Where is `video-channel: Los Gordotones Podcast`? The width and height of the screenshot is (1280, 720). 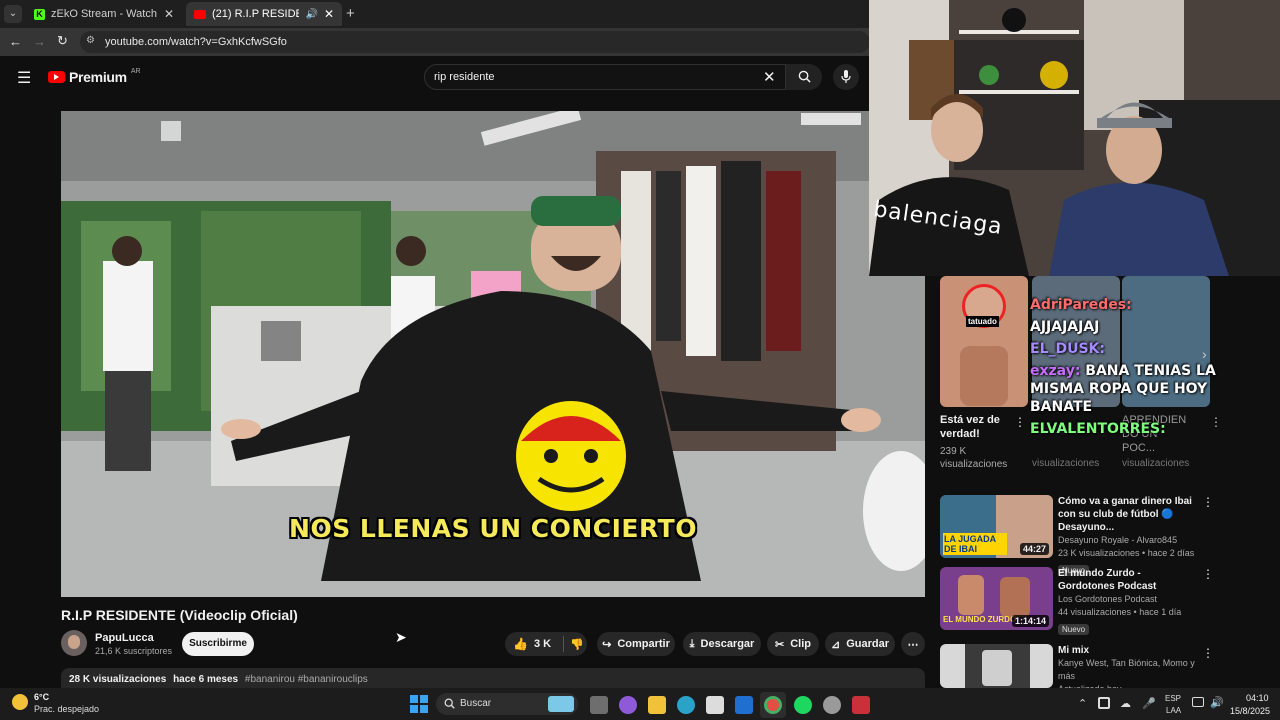 video-channel: Los Gordotones Podcast is located at coordinates (1108, 599).